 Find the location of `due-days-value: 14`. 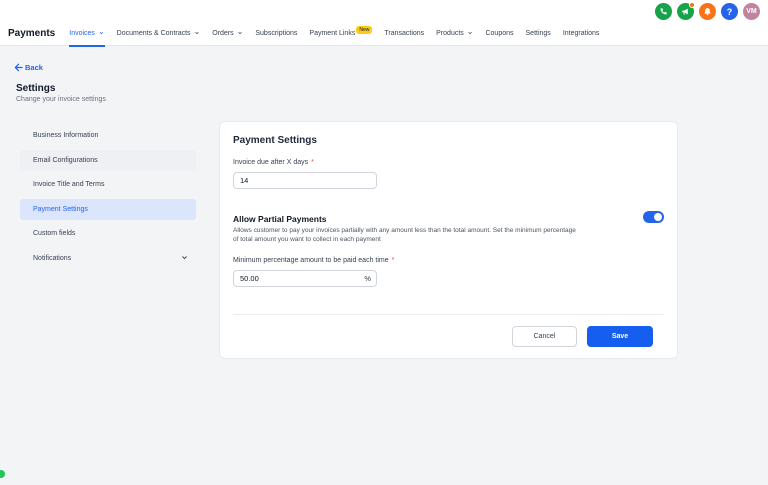

due-days-value: 14 is located at coordinates (244, 180).